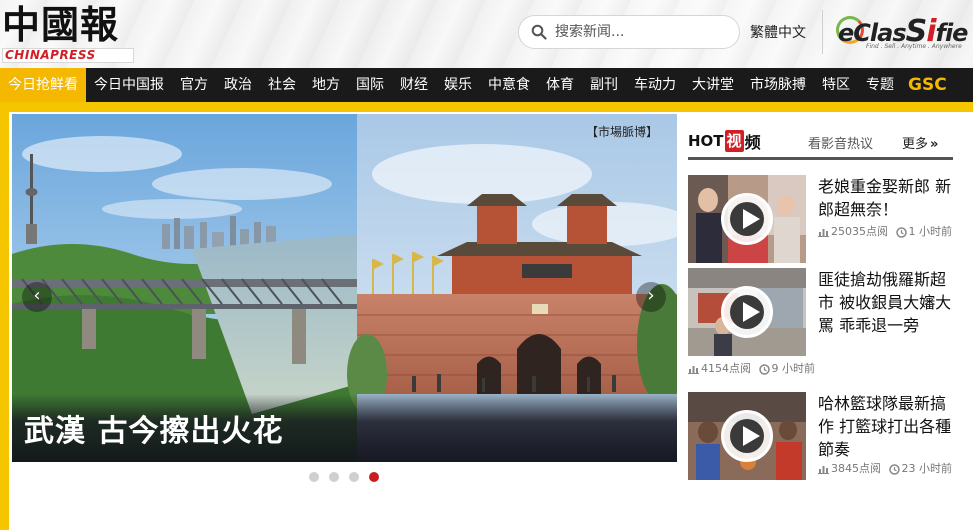 The image size is (973, 530). I want to click on nav-item-sports: 体育, so click(560, 85).